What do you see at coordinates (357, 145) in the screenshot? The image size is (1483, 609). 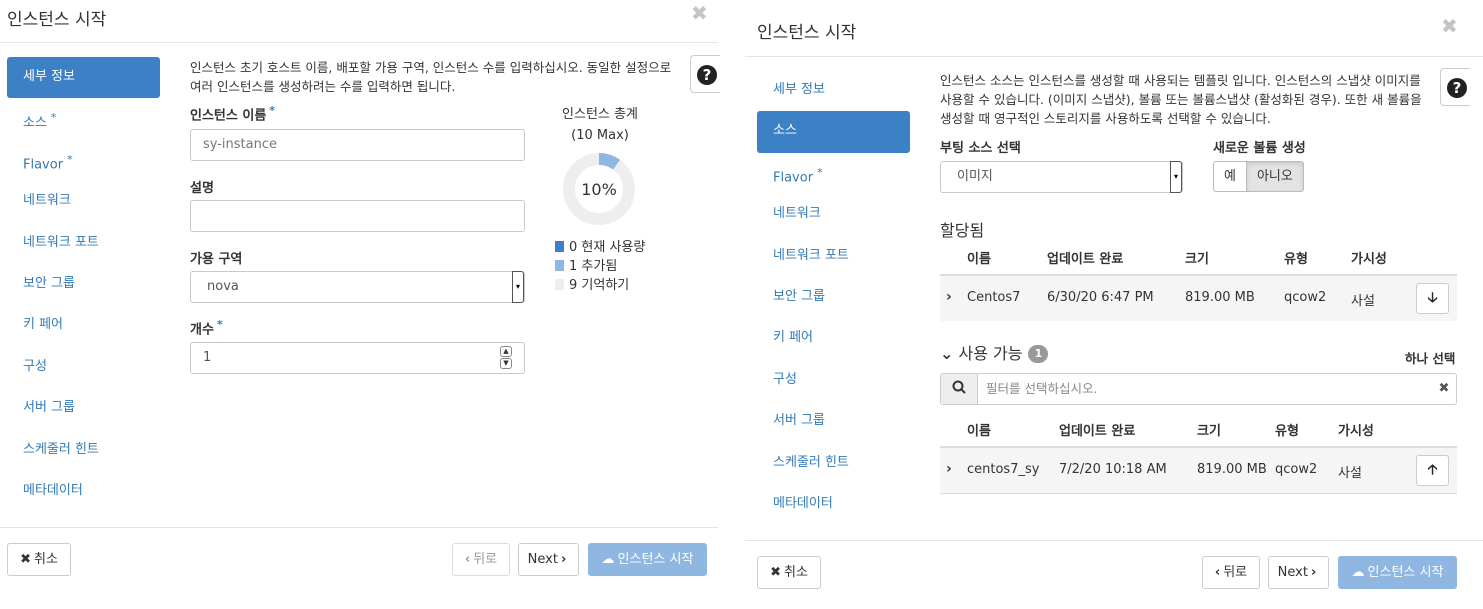 I see `instance-name-input: sy-instance` at bounding box center [357, 145].